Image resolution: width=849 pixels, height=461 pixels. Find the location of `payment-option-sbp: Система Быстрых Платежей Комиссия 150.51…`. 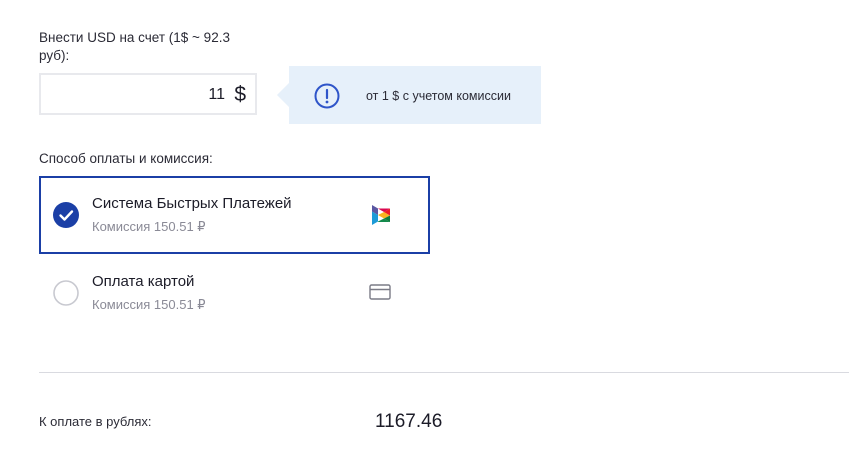

payment-option-sbp: Система Быстрых Платежей Комиссия 150.51… is located at coordinates (234, 215).